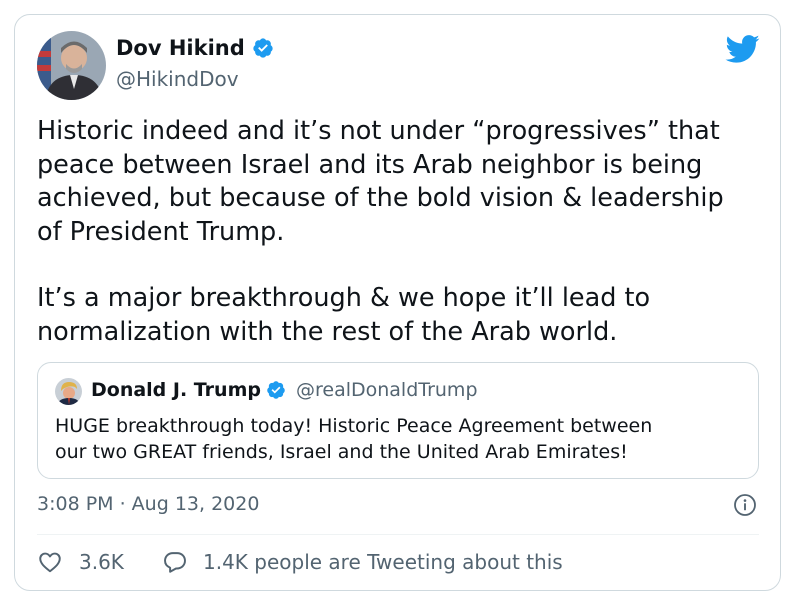  I want to click on divider, so click(398, 534).